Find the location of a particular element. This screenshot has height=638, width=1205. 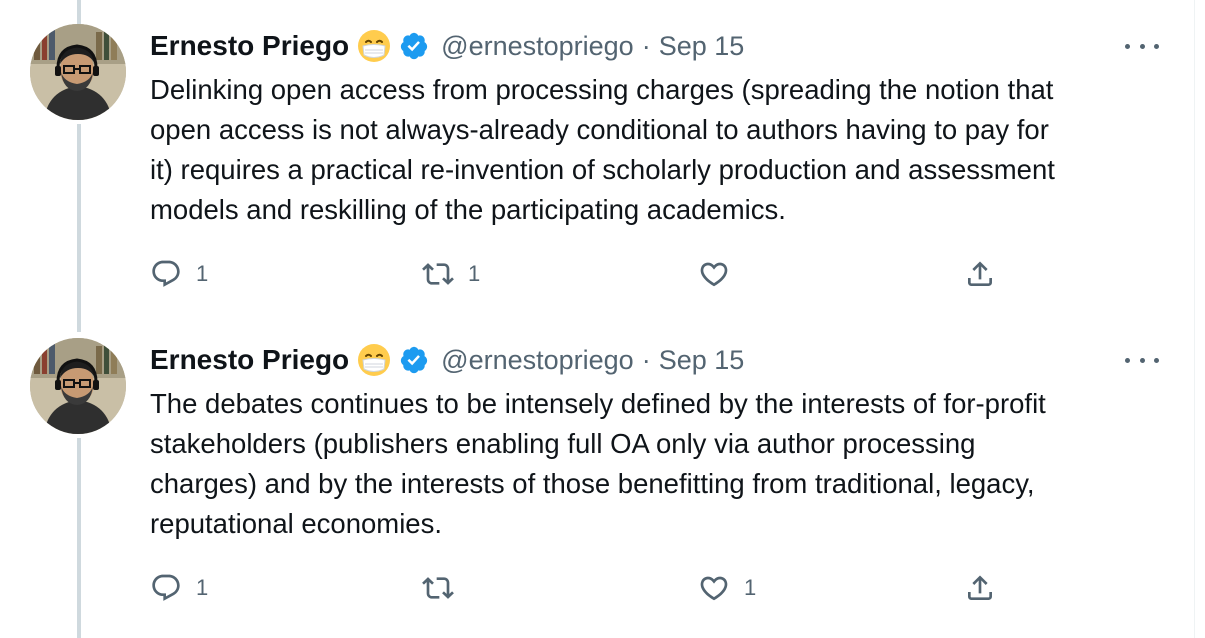

retweet-button: 1 is located at coordinates (451, 274).